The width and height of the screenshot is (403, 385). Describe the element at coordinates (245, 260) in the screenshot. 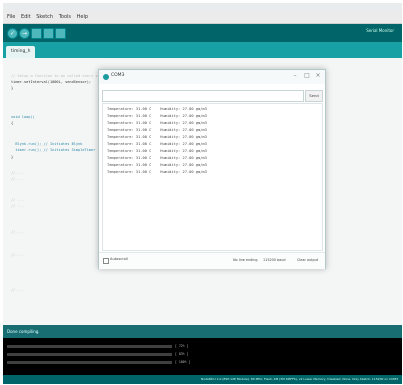

I see `line-ending-select: No line ending` at that location.